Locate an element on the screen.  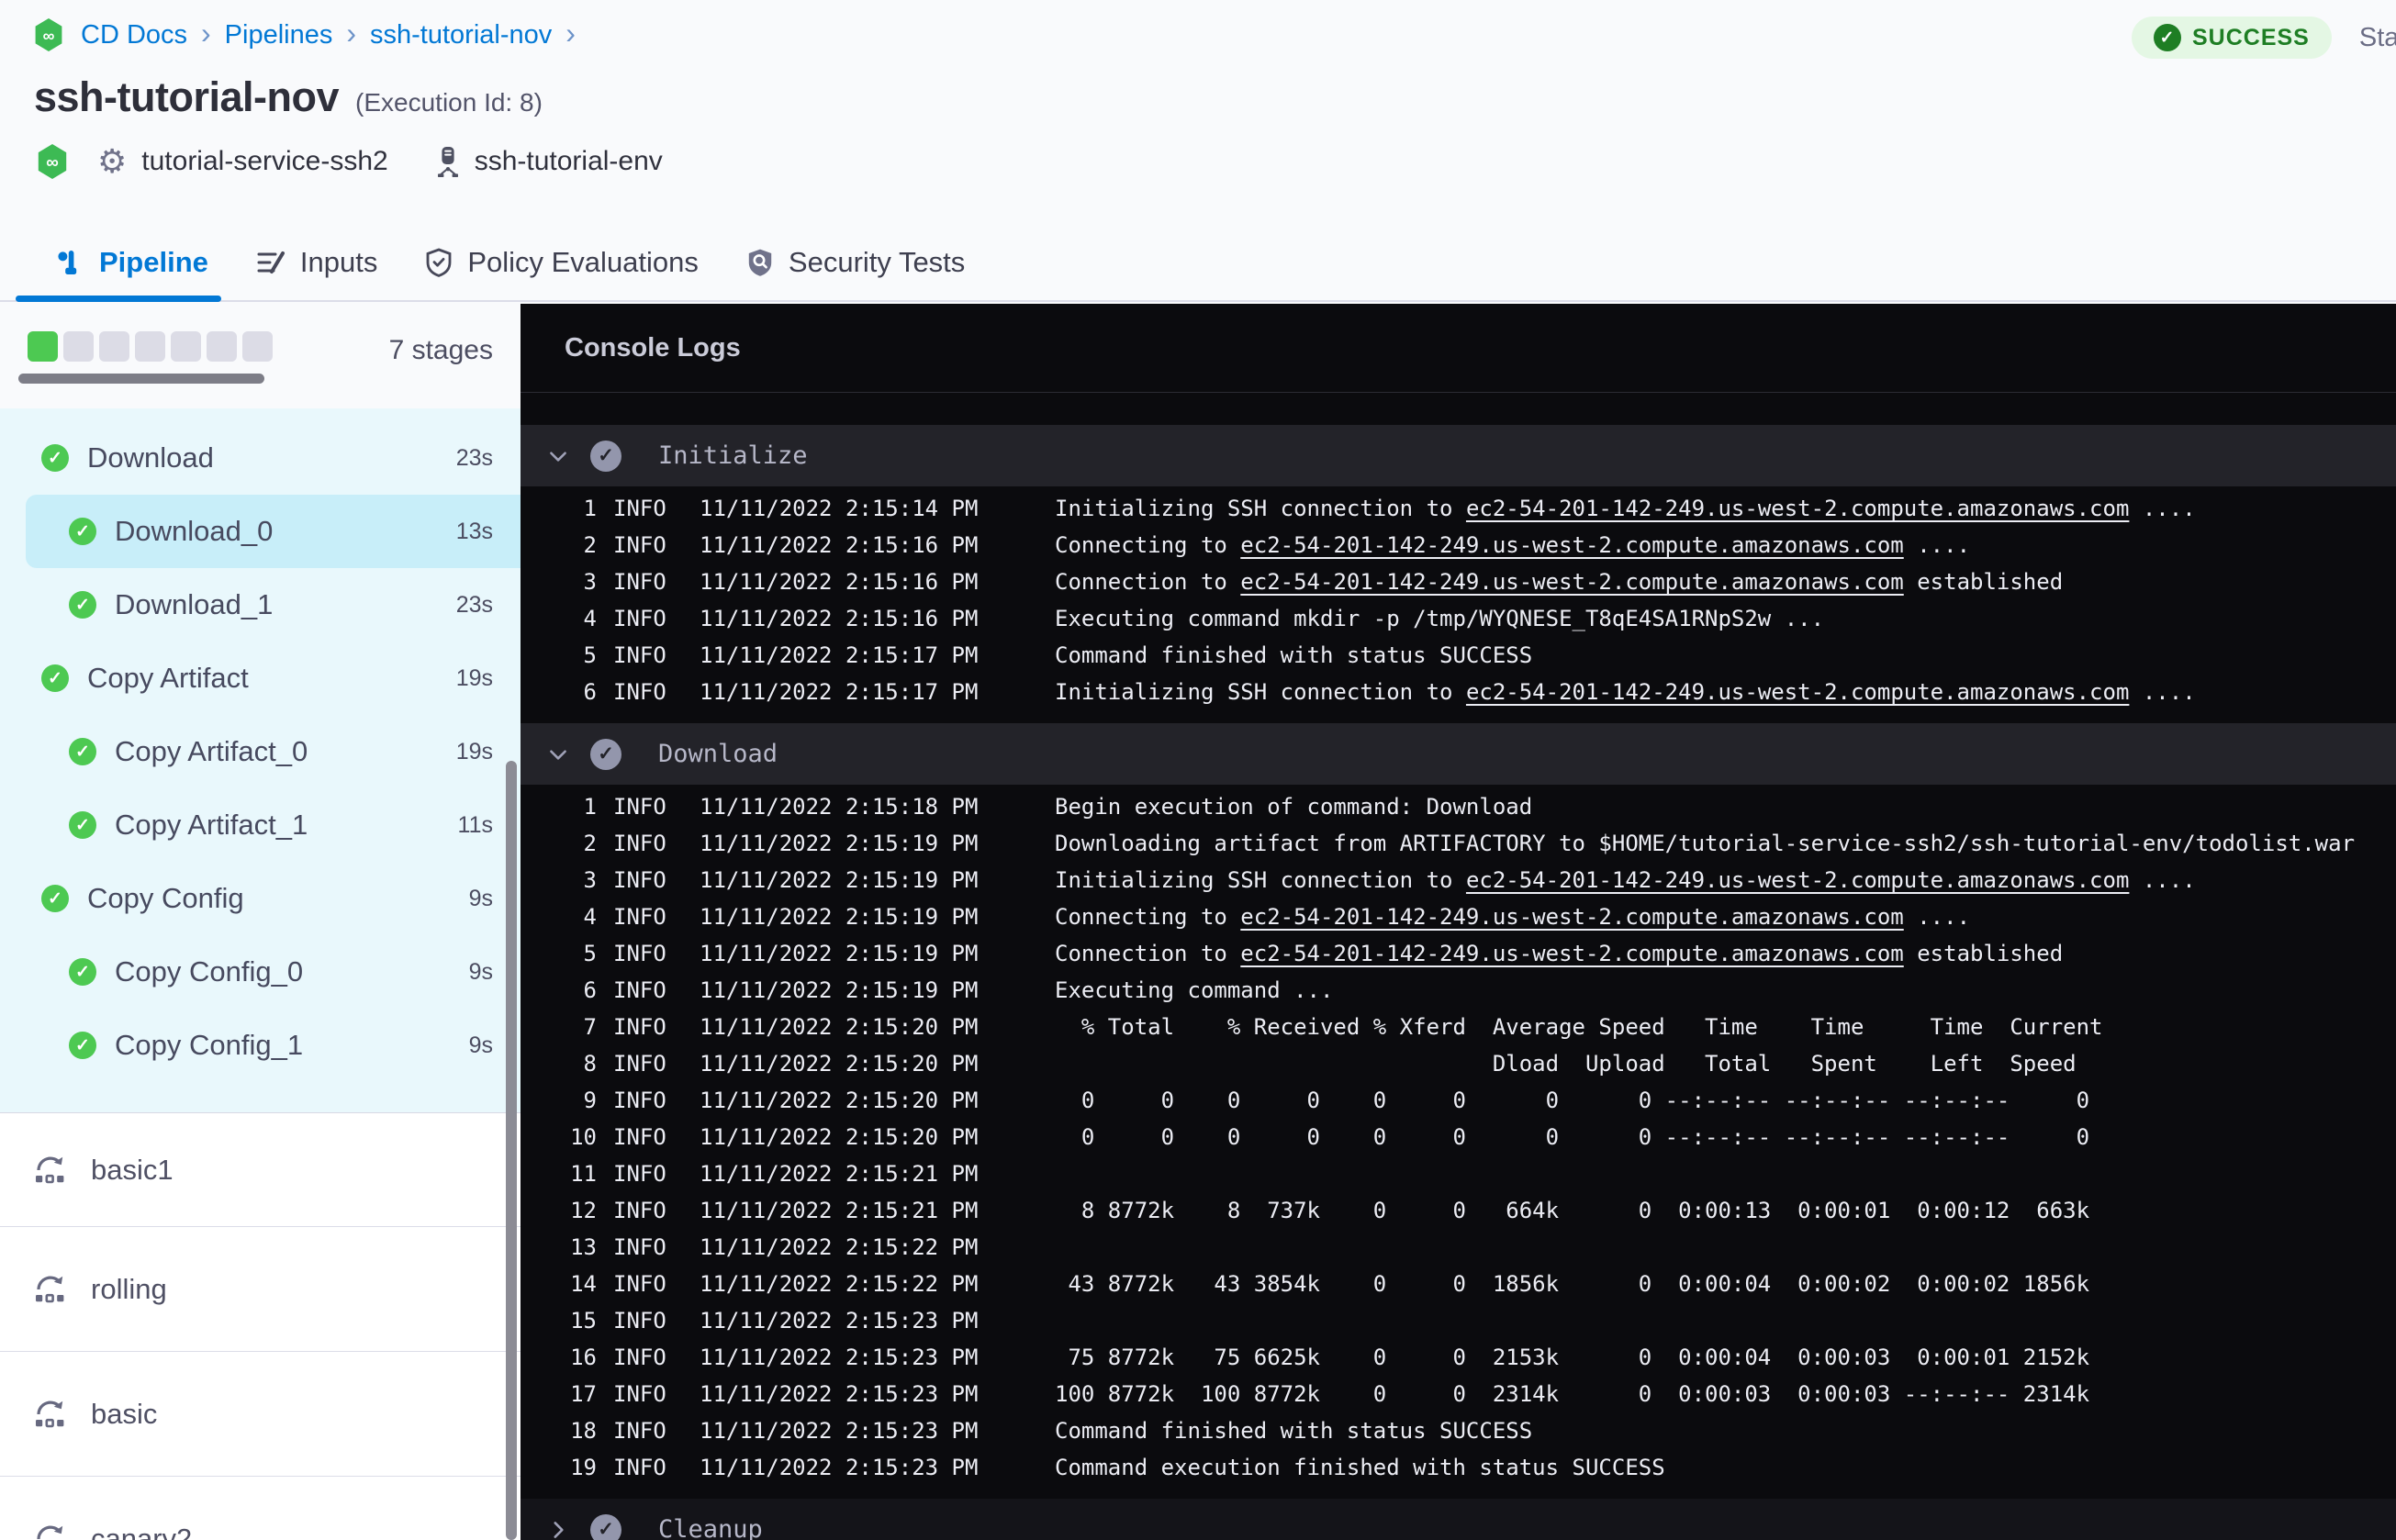
pipeline-name: rolling is located at coordinates (129, 1288).